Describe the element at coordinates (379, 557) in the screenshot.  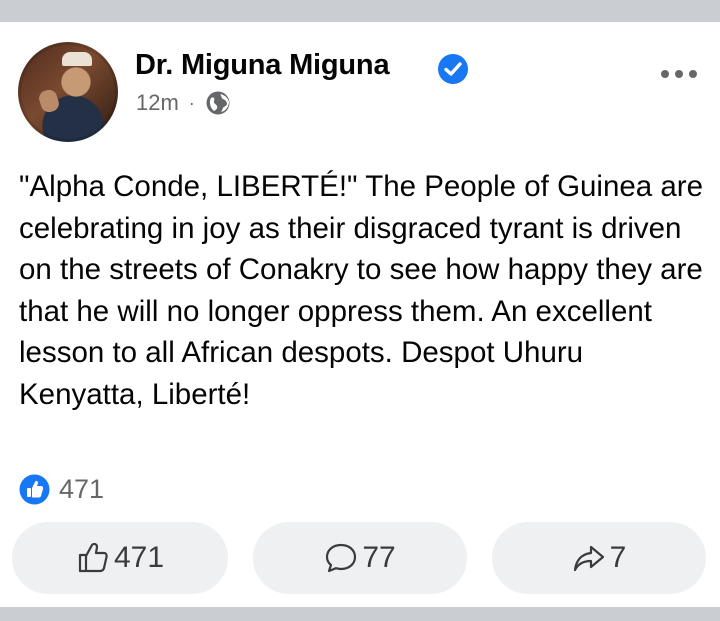
I see `comment-count: 77` at that location.